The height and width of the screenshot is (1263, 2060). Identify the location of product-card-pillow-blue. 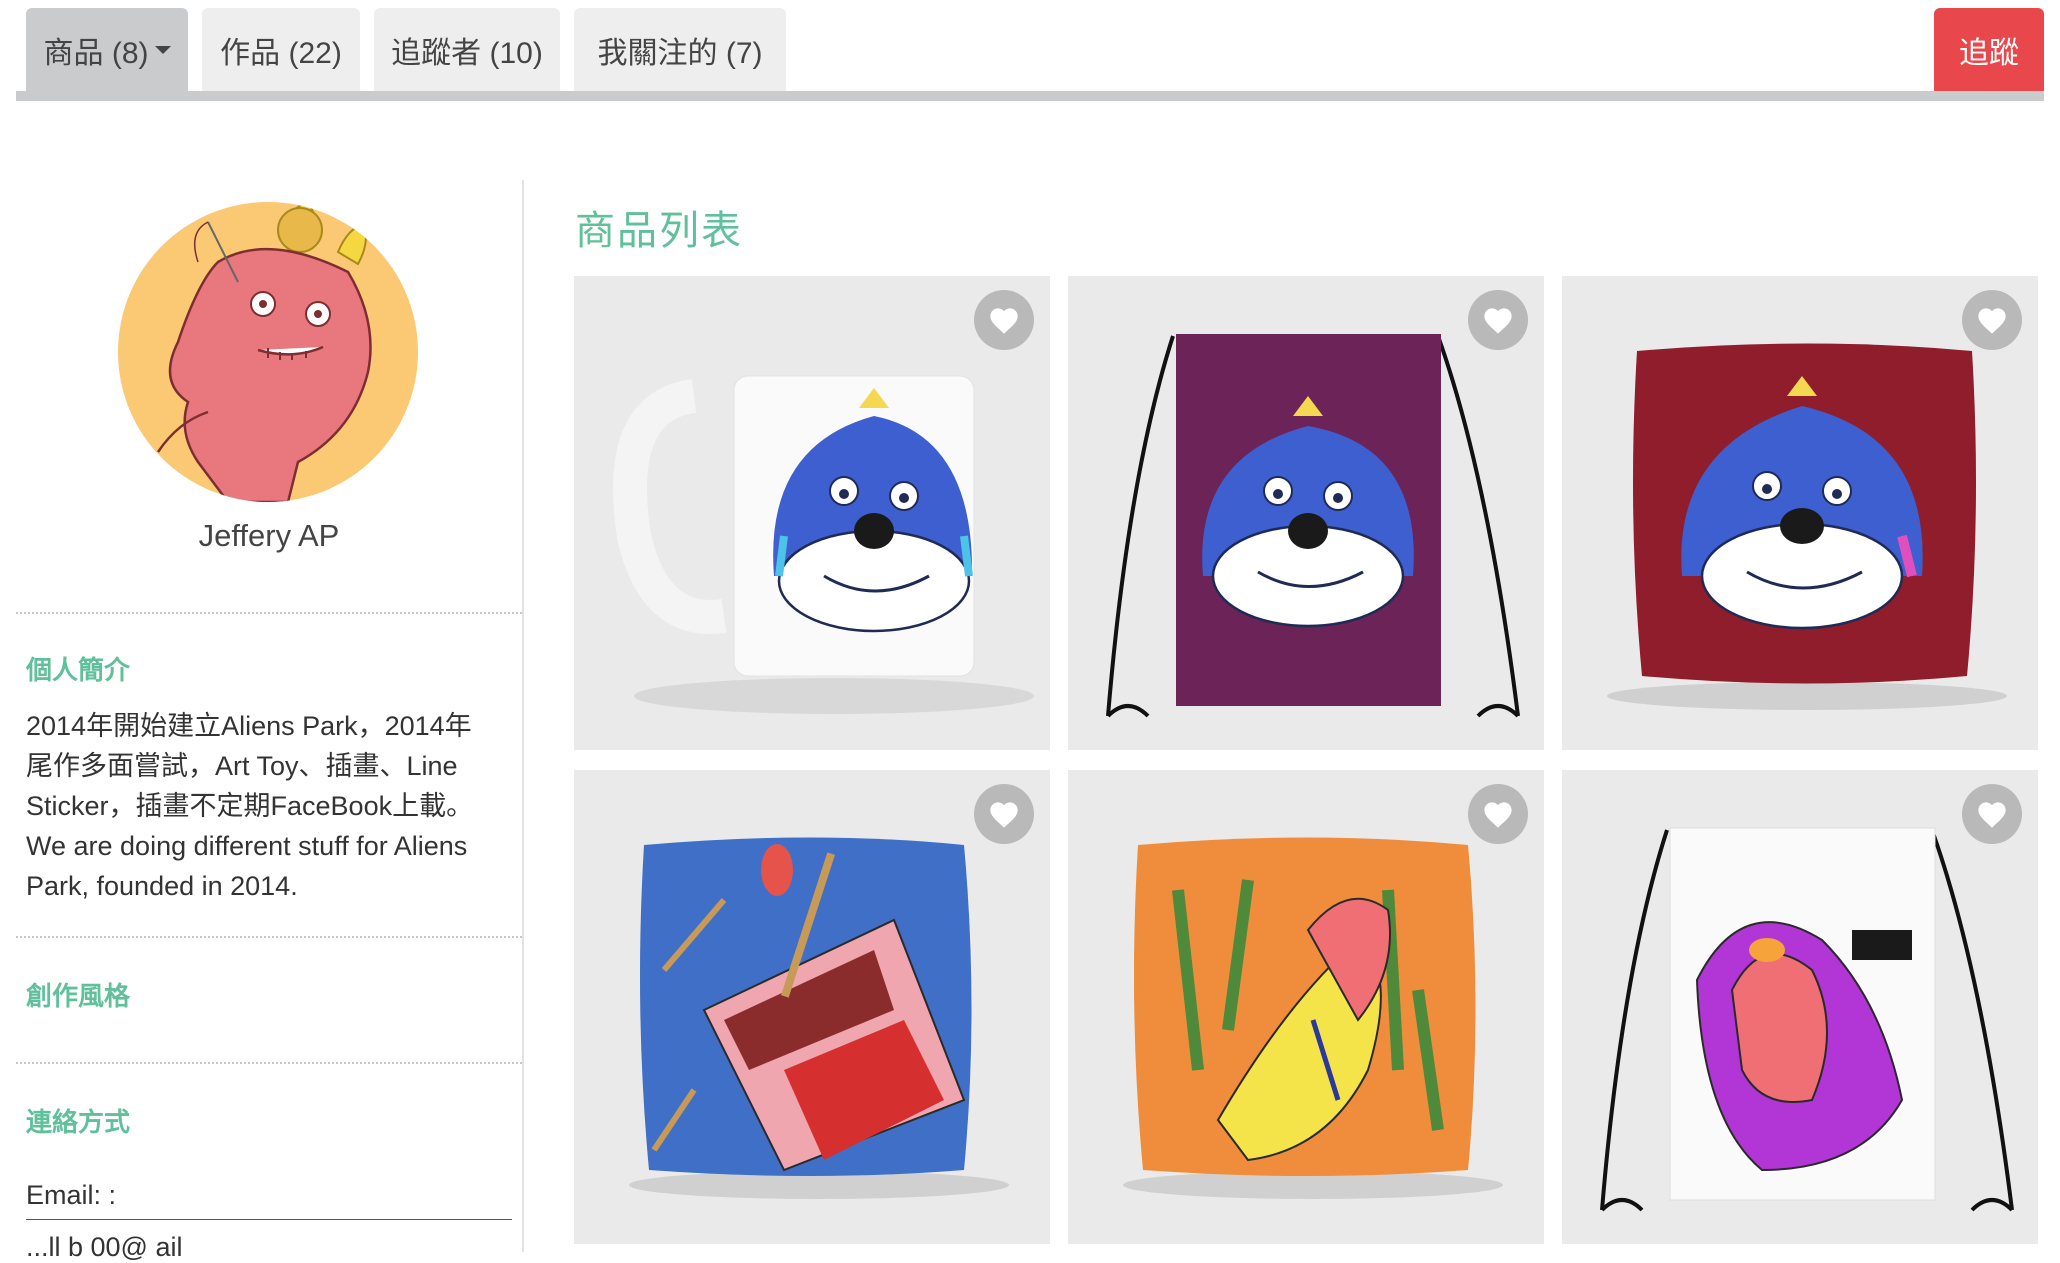
(812, 1007).